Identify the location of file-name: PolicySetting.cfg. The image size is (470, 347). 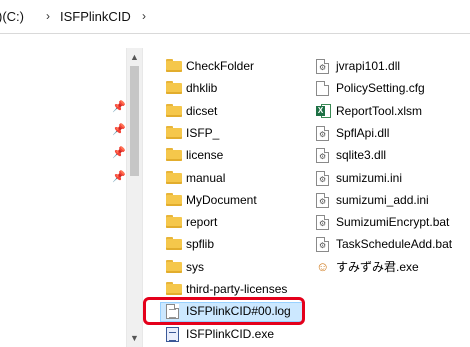
(380, 88).